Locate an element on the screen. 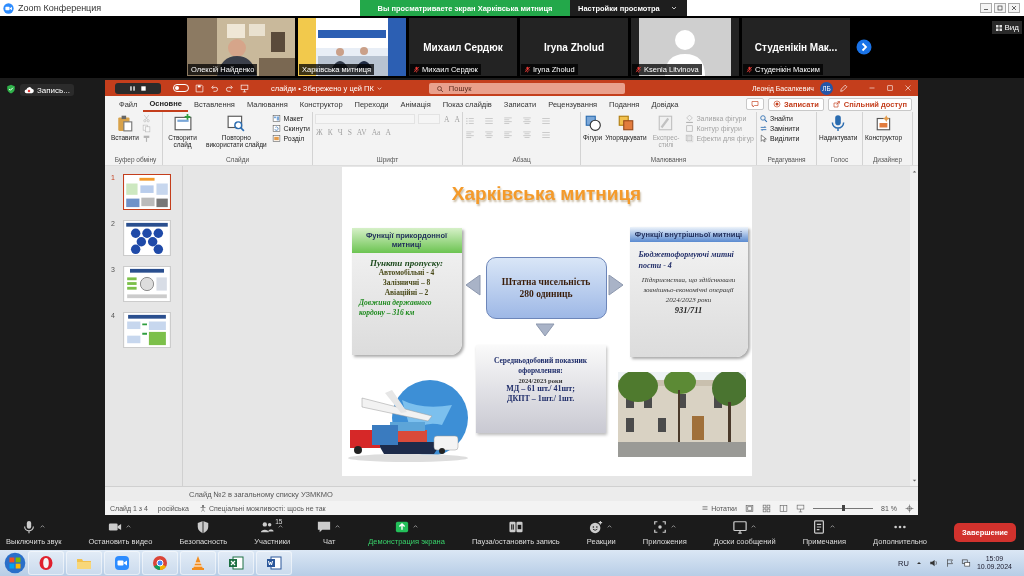 This screenshot has width=1024, height=576. maximize-button is located at coordinates (1000, 8).